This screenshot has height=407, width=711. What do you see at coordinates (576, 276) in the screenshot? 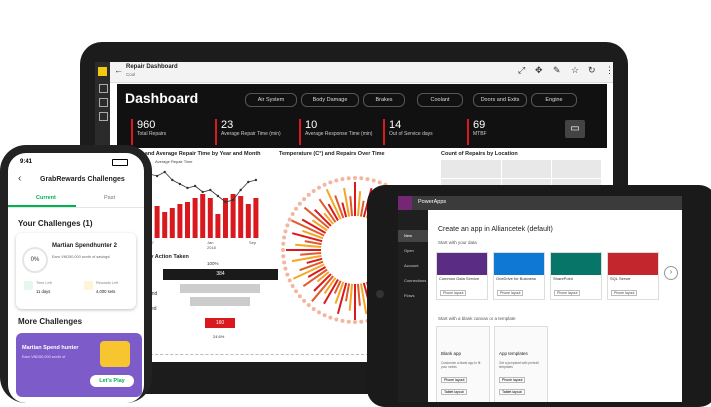
I see `tile-sharepoint: SharePoint Phone layout` at bounding box center [576, 276].